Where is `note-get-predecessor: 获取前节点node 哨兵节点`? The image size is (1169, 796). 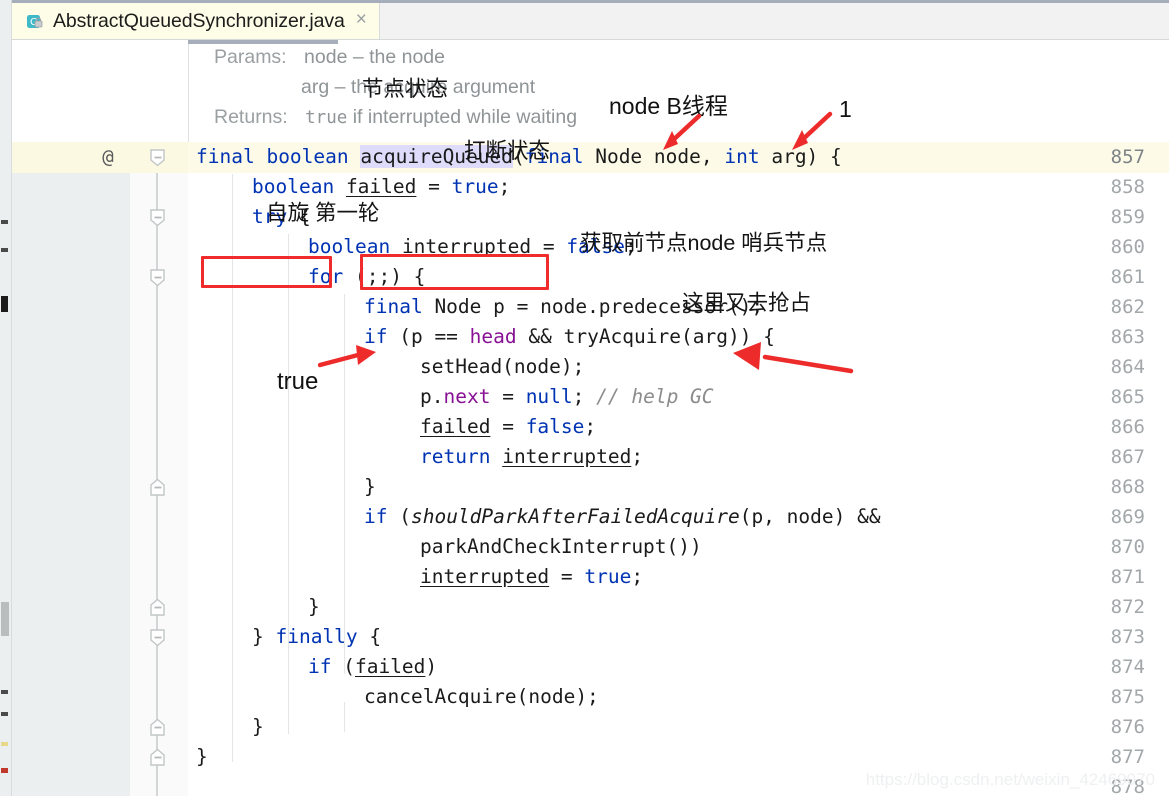
note-get-predecessor: 获取前节点node 哨兵节点 is located at coordinates (704, 243).